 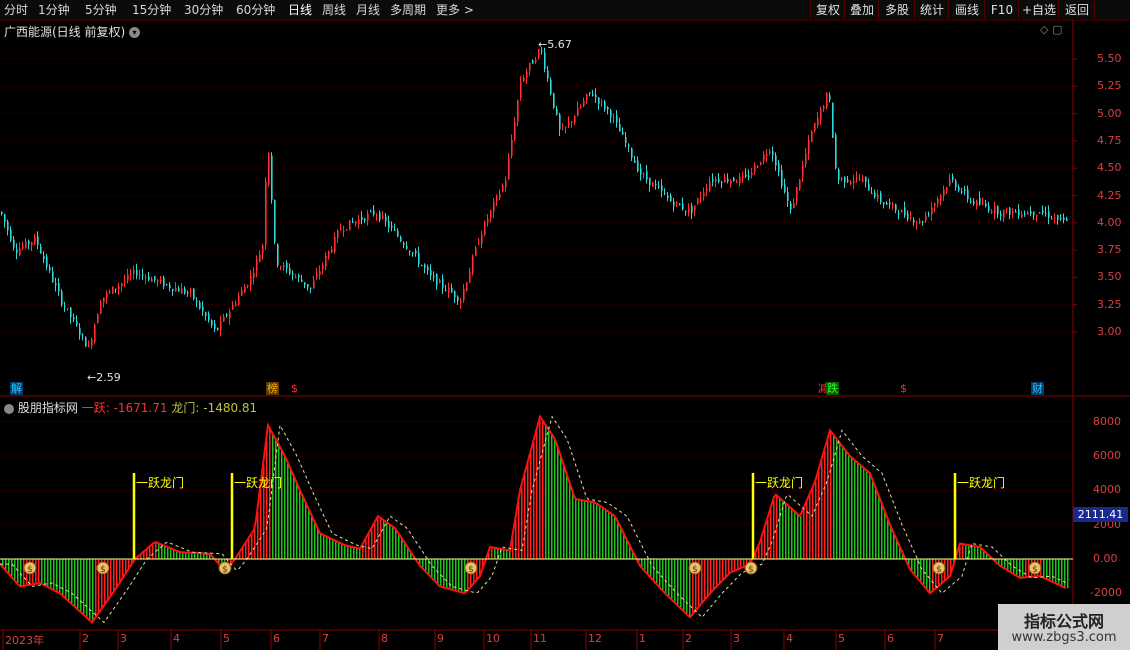 I want to click on settings-circle-icon, so click(x=9, y=408).